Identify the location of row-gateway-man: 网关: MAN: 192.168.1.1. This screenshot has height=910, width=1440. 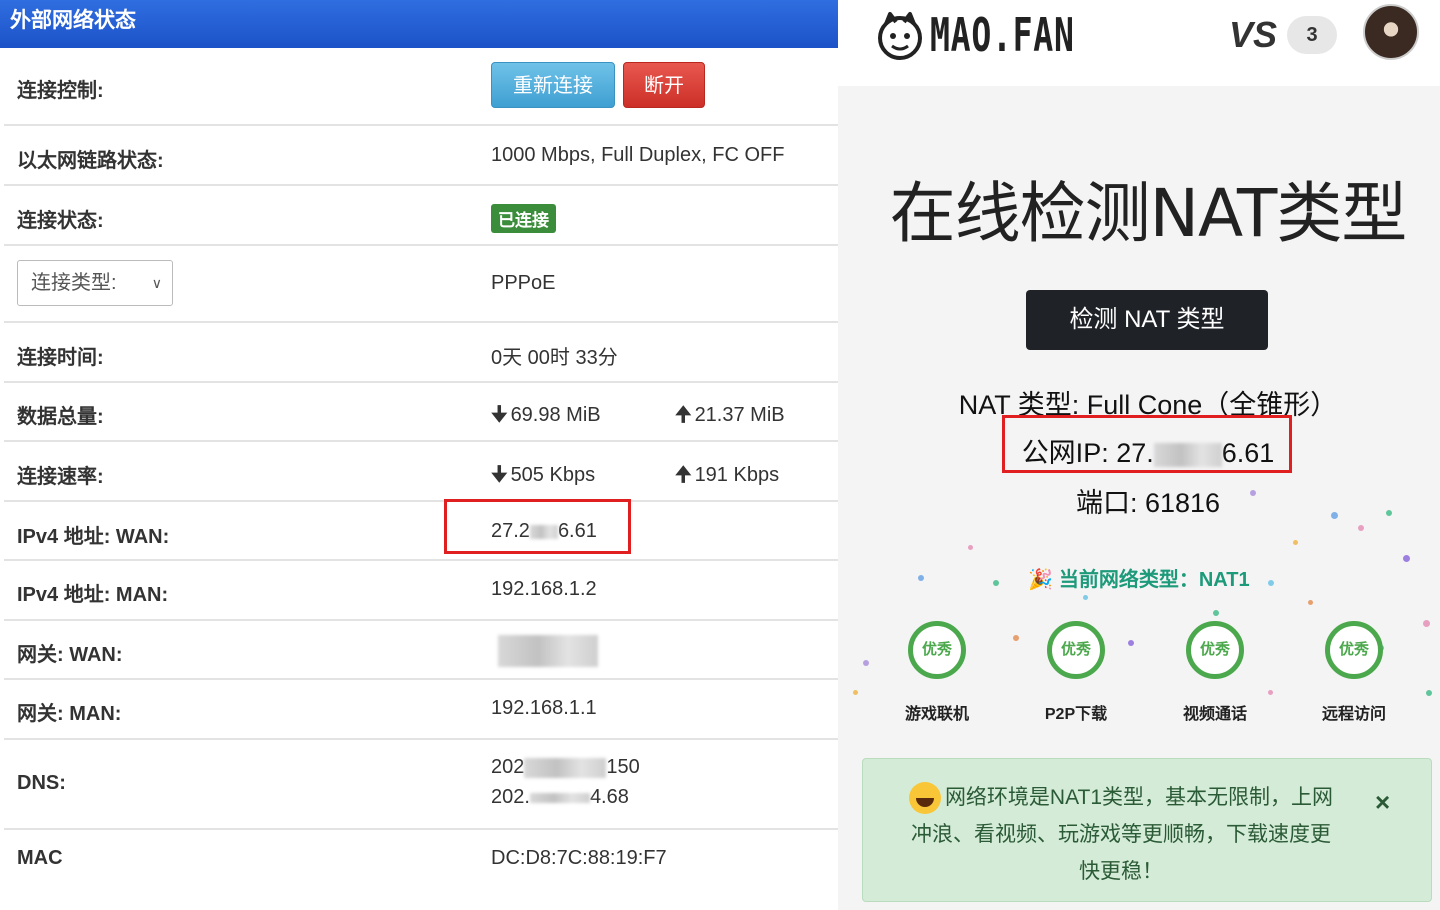
(421, 710).